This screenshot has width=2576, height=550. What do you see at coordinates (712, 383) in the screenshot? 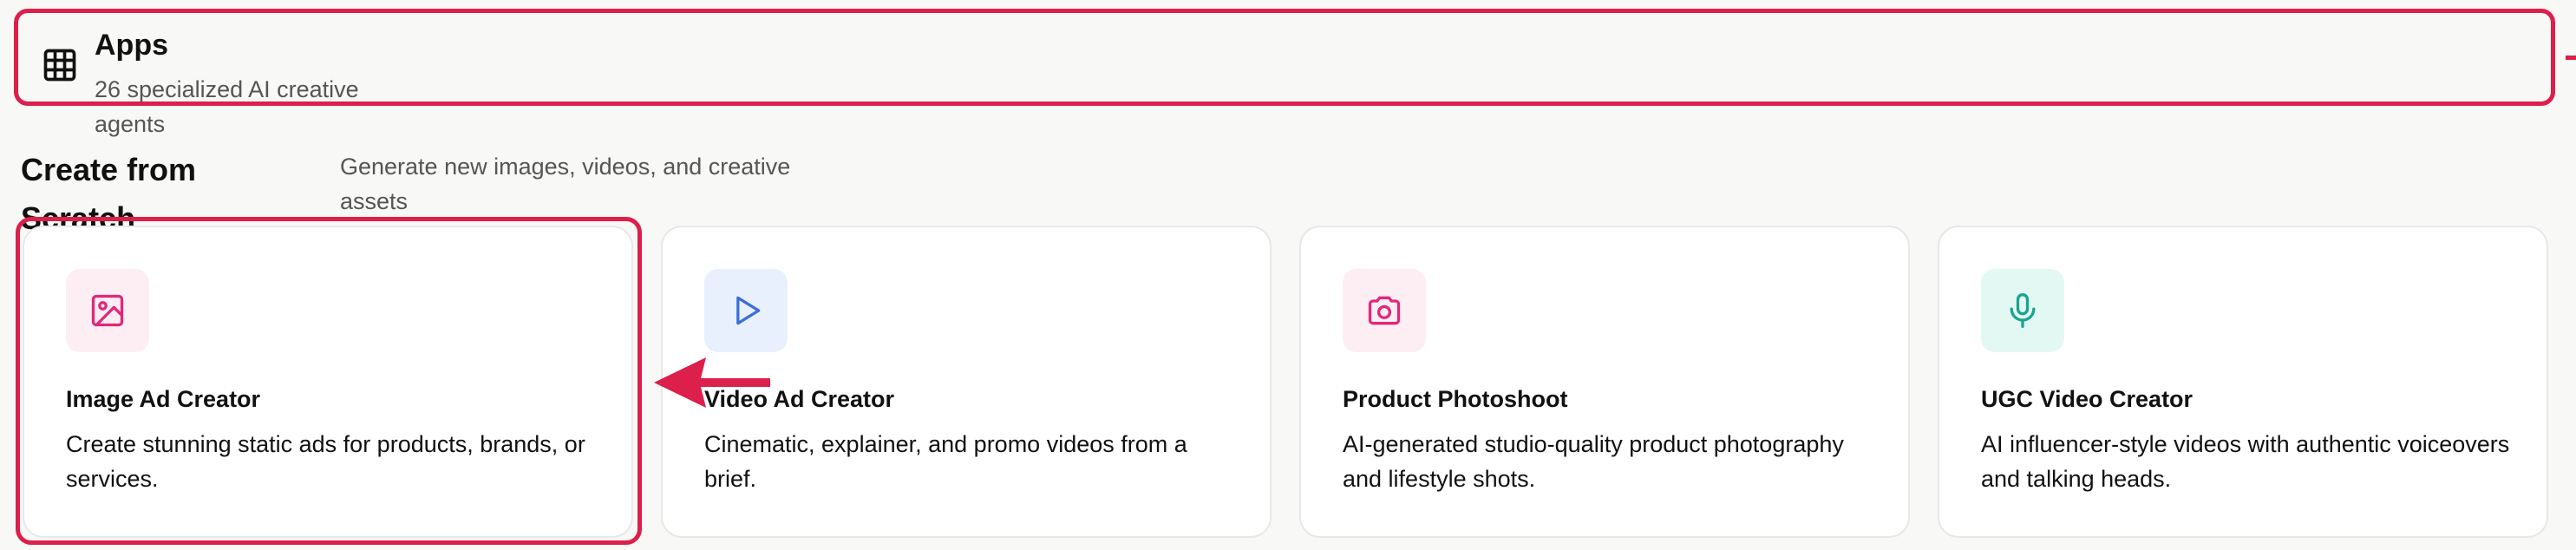
I see `annotation-arrow-icon` at bounding box center [712, 383].